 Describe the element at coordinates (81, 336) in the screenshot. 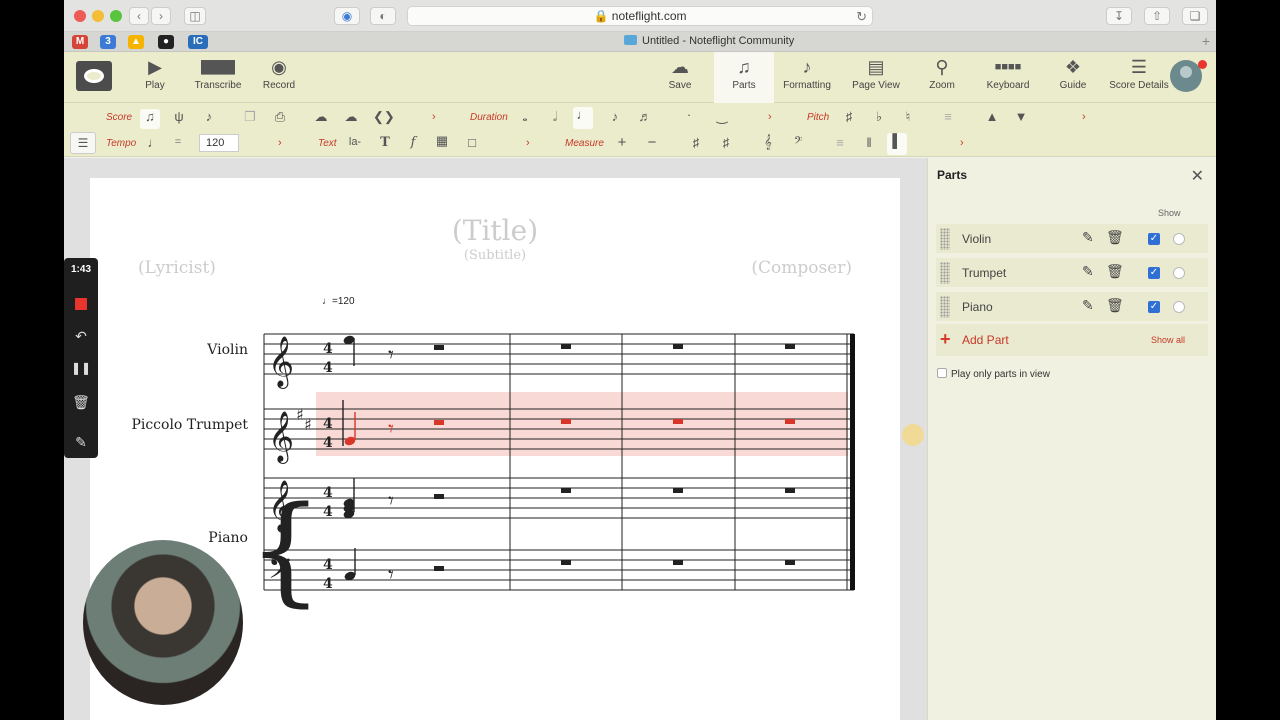

I see `undo-icon: ↶` at that location.